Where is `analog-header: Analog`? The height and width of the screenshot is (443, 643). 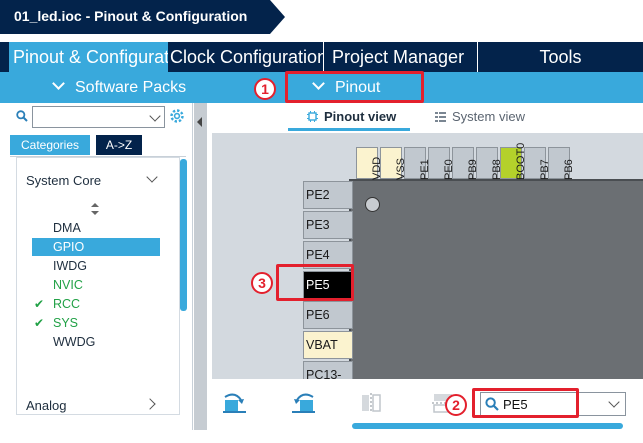 analog-header: Analog is located at coordinates (46, 405).